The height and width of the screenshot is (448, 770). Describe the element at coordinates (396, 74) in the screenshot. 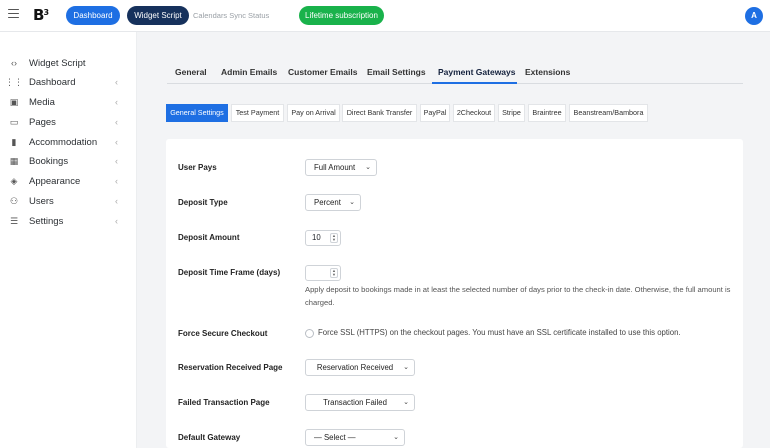

I see `tab-email-settings: Email Settings` at that location.